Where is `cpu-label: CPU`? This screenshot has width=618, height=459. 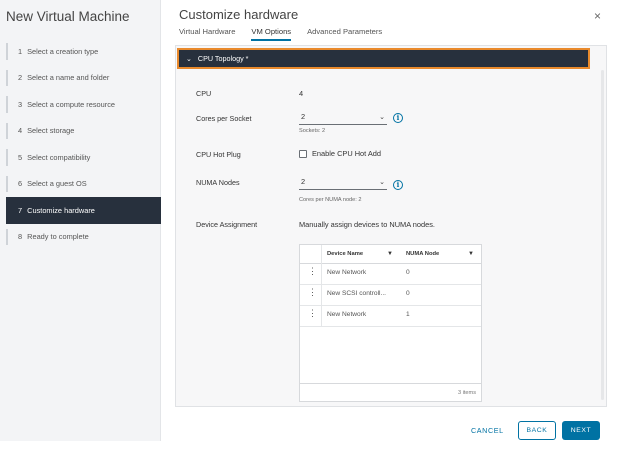 cpu-label: CPU is located at coordinates (204, 93).